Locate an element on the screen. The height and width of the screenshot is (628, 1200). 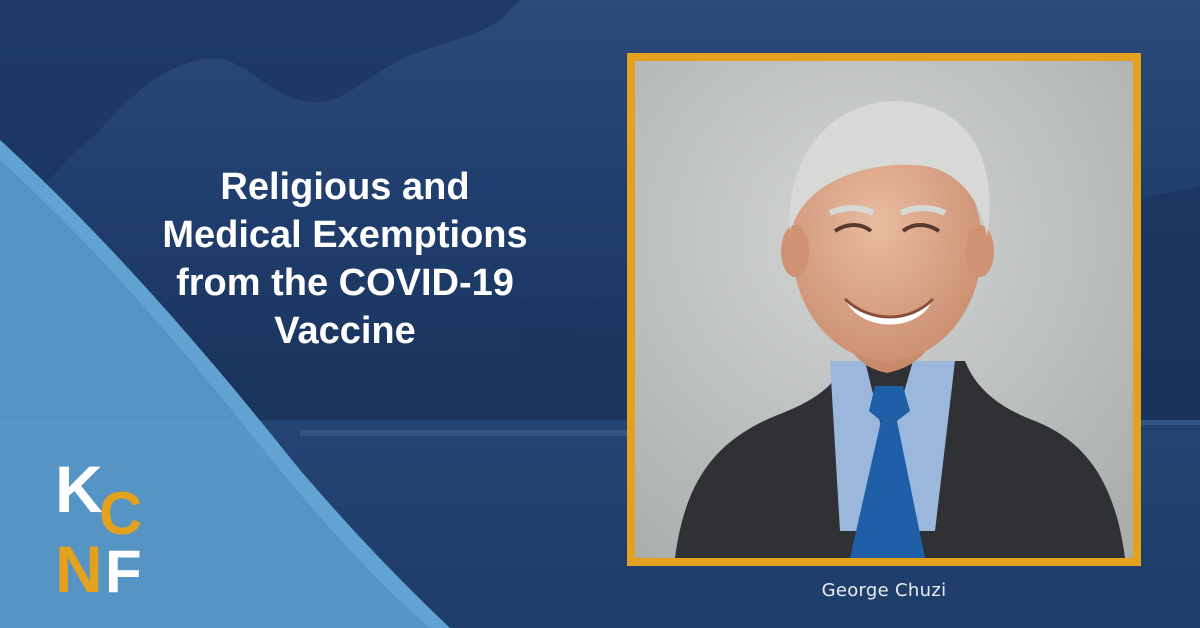
headline-line-3: from the COVID-19 is located at coordinates (345, 283).